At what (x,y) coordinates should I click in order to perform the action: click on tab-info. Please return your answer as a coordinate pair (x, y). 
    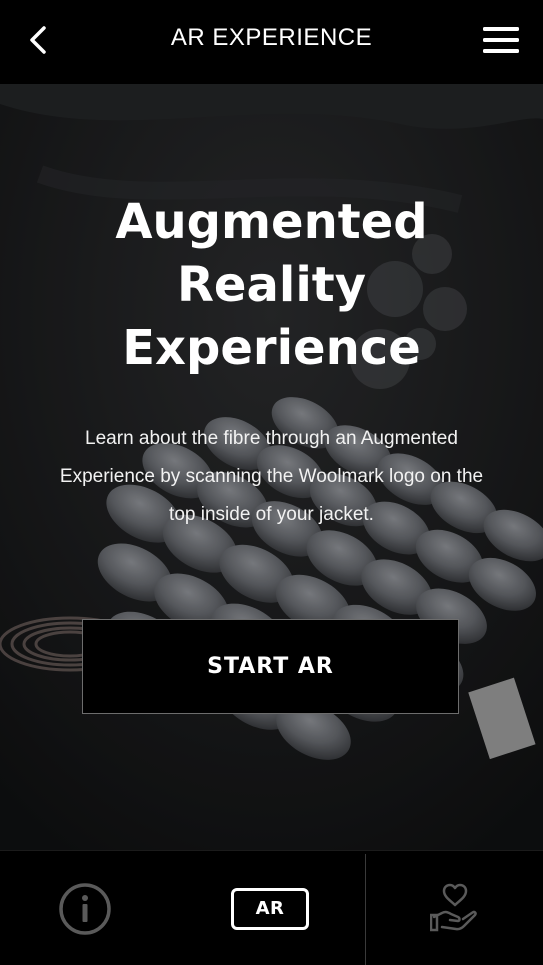
    Looking at the image, I should click on (85, 908).